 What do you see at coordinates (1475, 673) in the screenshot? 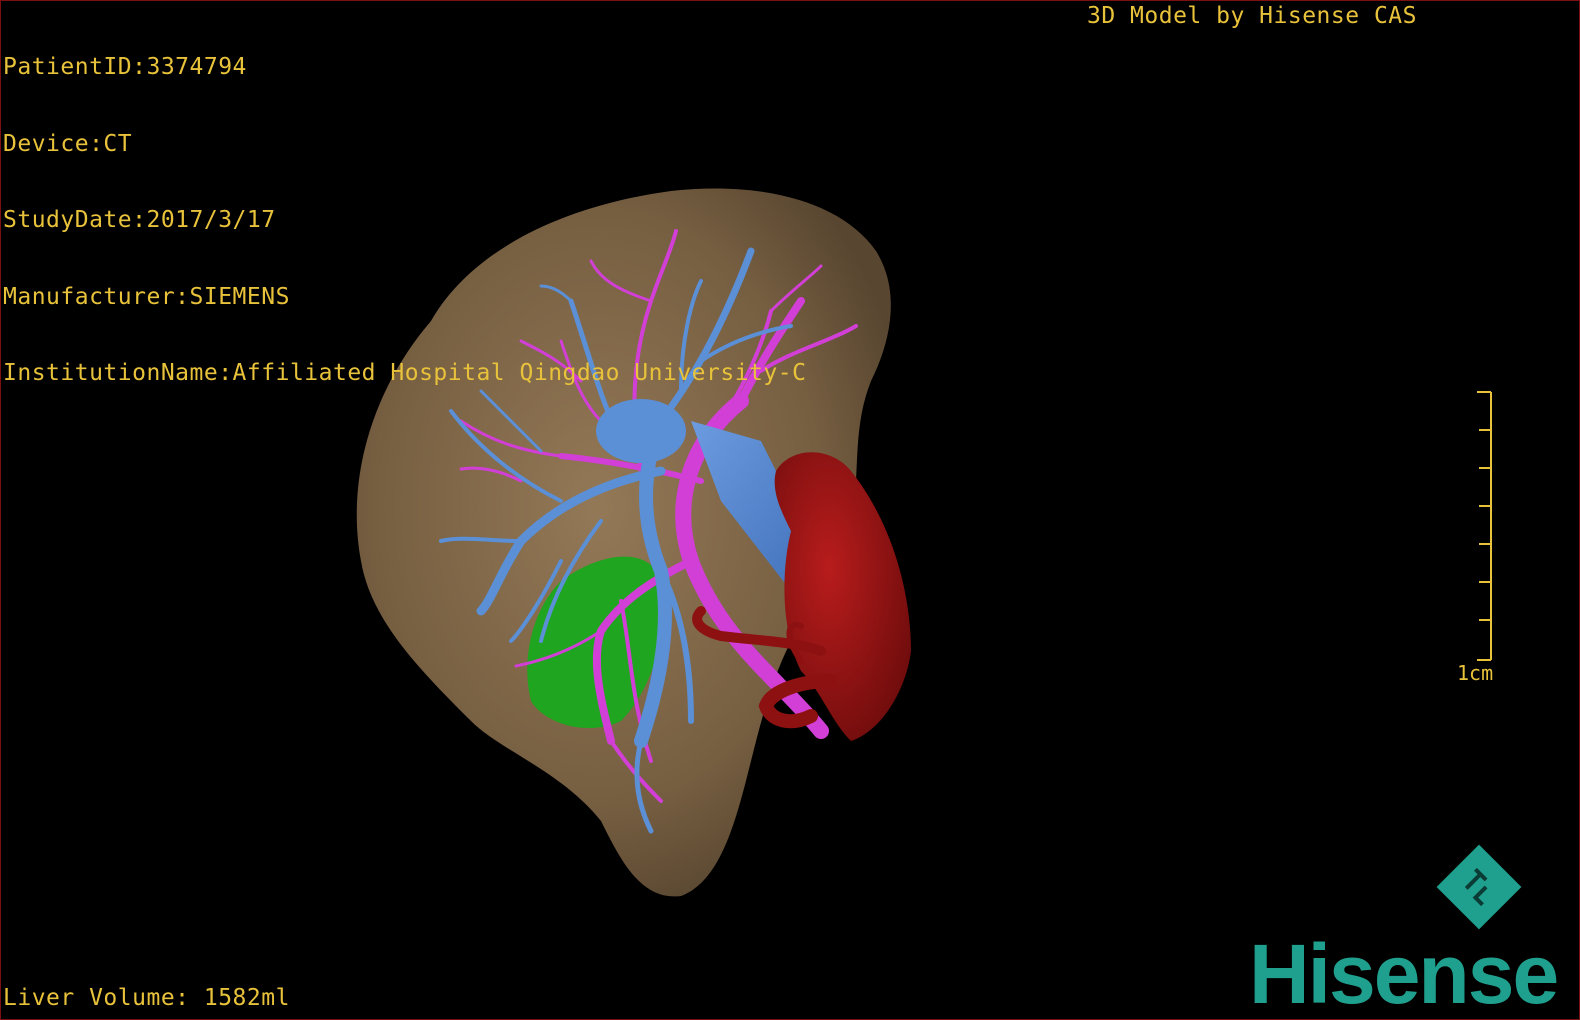
I see `scale-label: 1cm` at bounding box center [1475, 673].